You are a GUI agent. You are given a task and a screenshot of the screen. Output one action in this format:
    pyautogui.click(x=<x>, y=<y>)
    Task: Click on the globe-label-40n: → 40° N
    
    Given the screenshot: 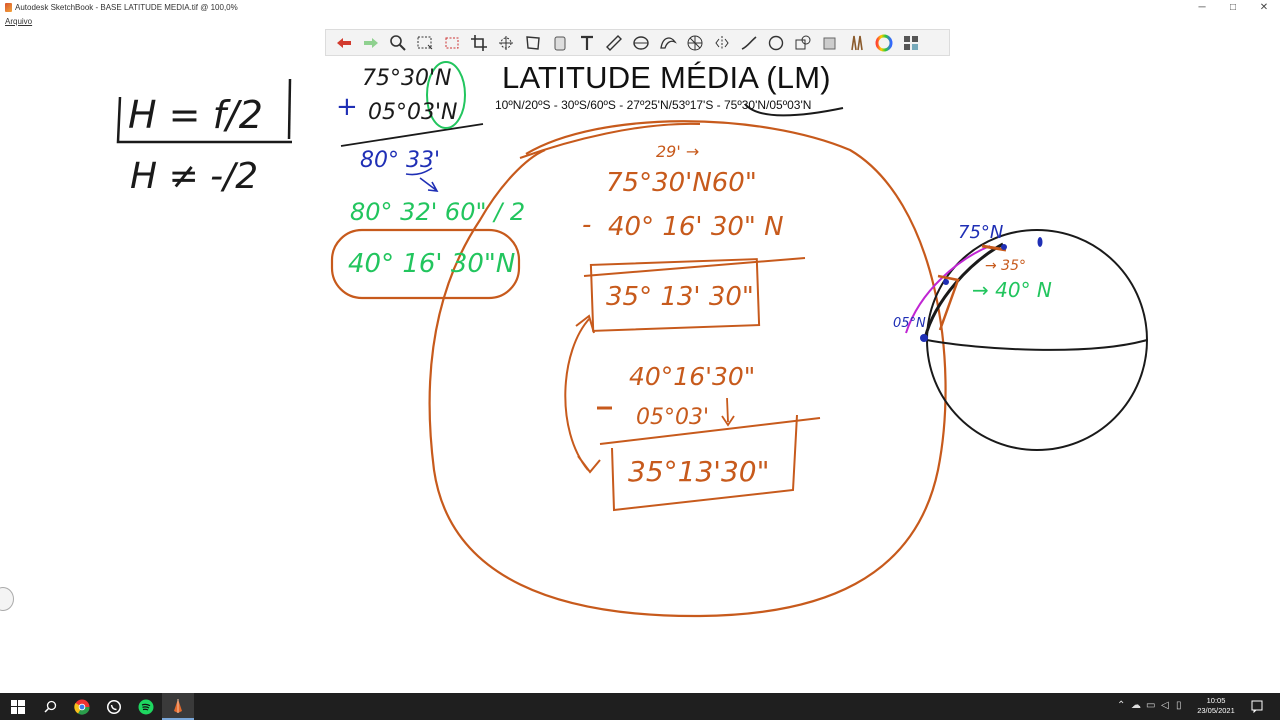 What is the action you would take?
    pyautogui.click(x=1012, y=290)
    